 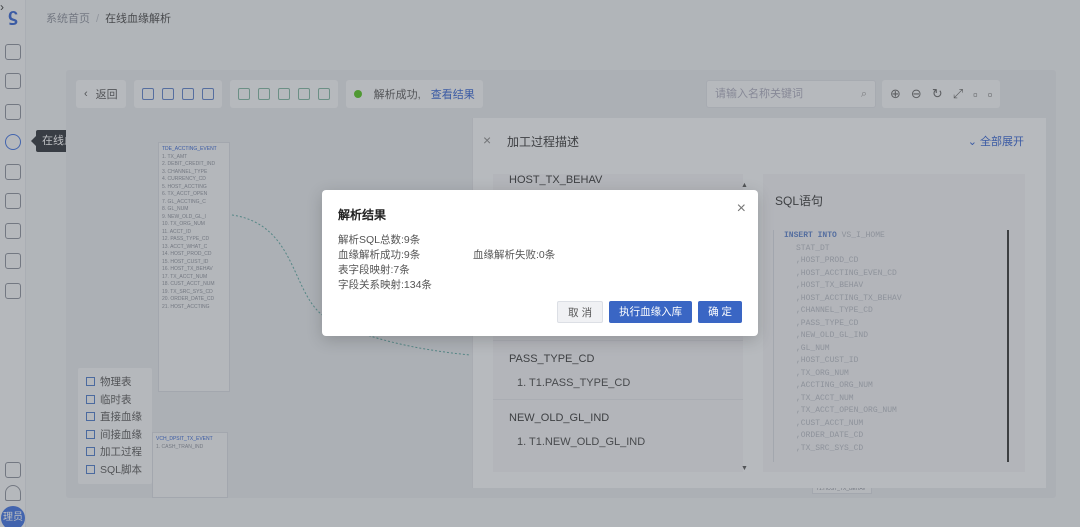 I want to click on dialog-actions: 取 消 执行血缘入库 确 定, so click(x=649, y=312).